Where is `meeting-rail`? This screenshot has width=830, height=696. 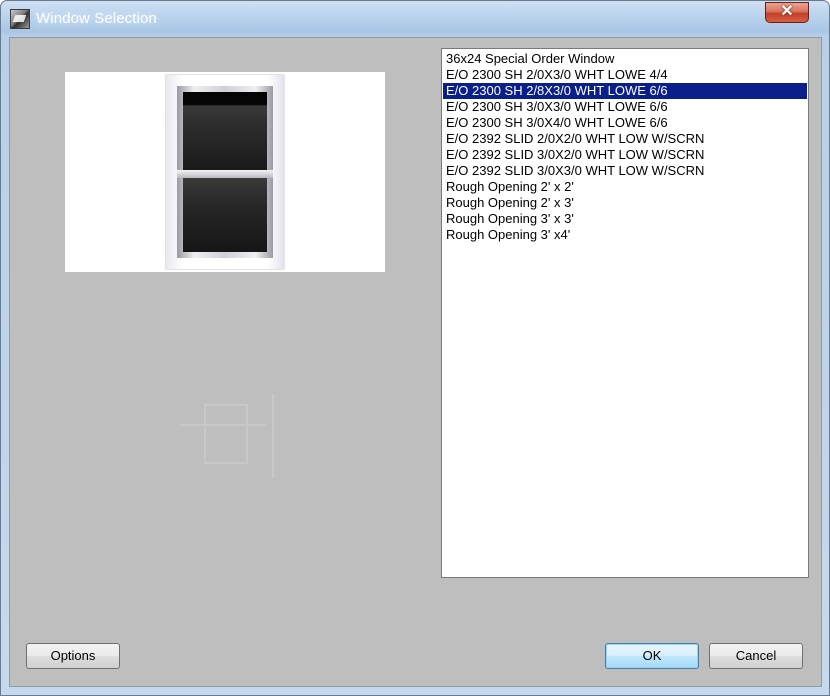
meeting-rail is located at coordinates (225, 174).